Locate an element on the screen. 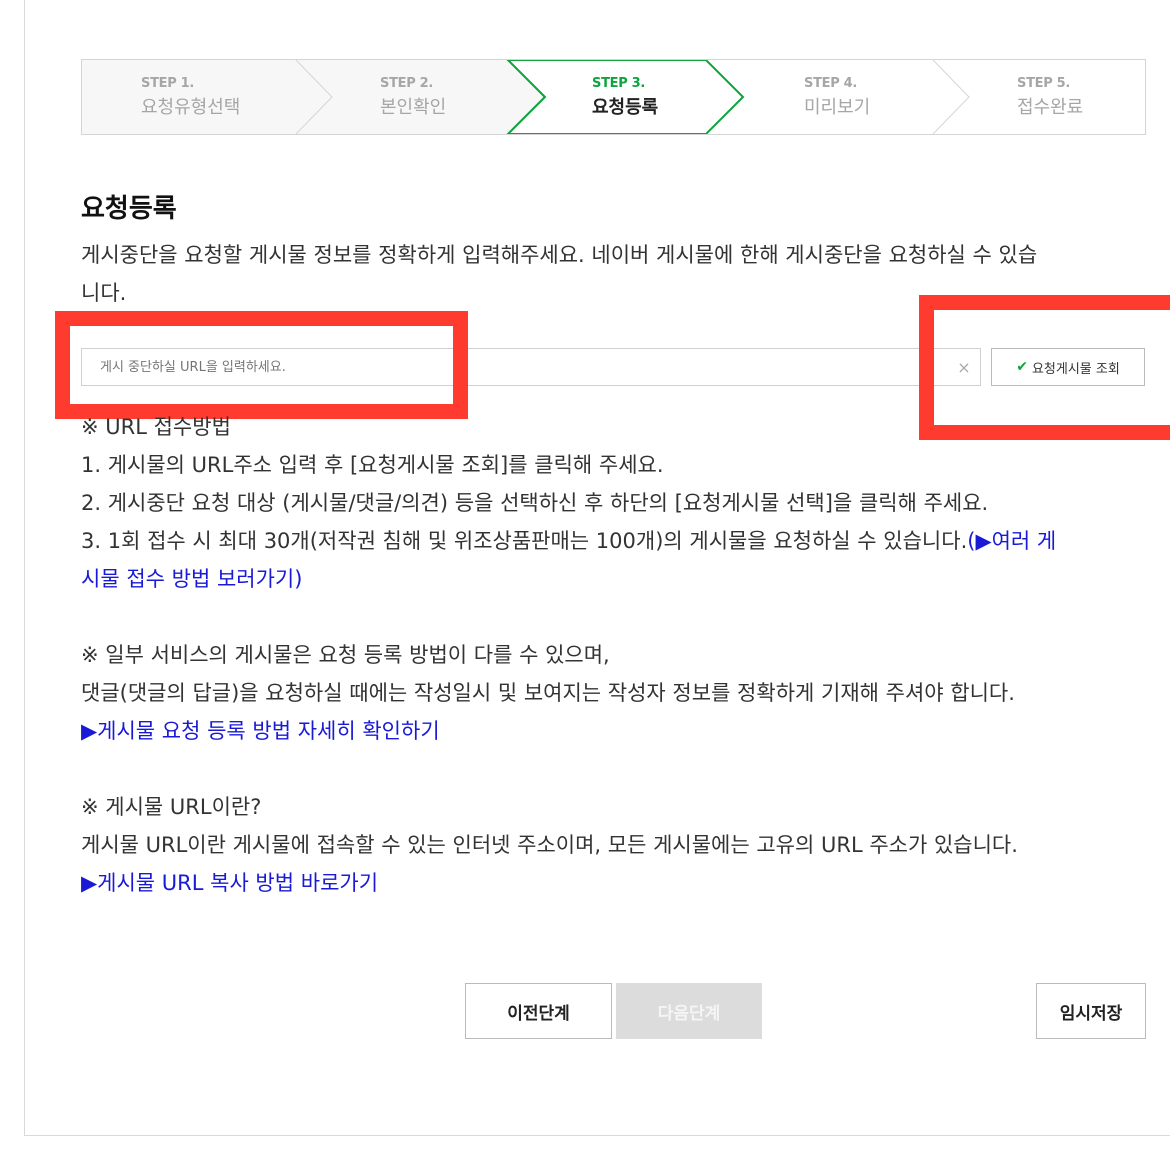  step-1: STEP 1. 요청유형선택 is located at coordinates (190, 97).